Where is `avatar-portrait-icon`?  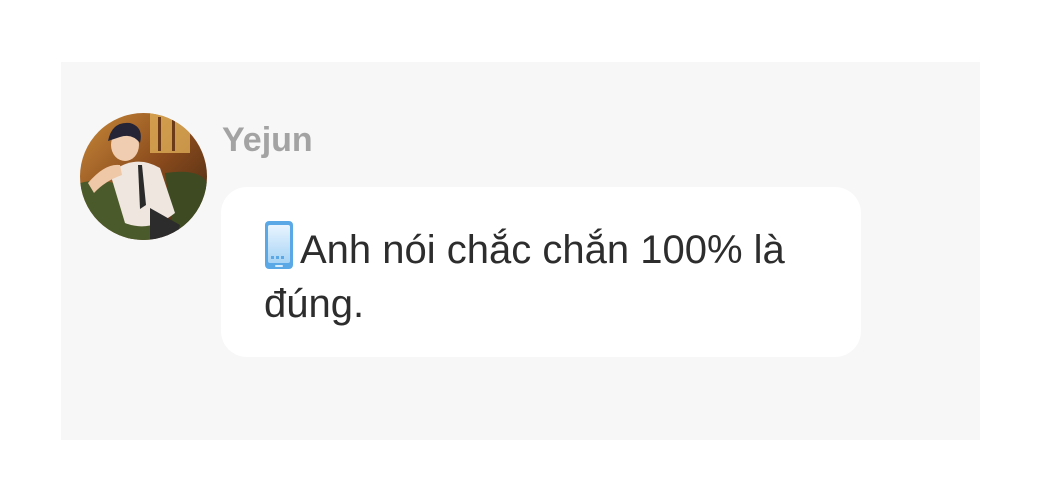 avatar-portrait-icon is located at coordinates (143, 176).